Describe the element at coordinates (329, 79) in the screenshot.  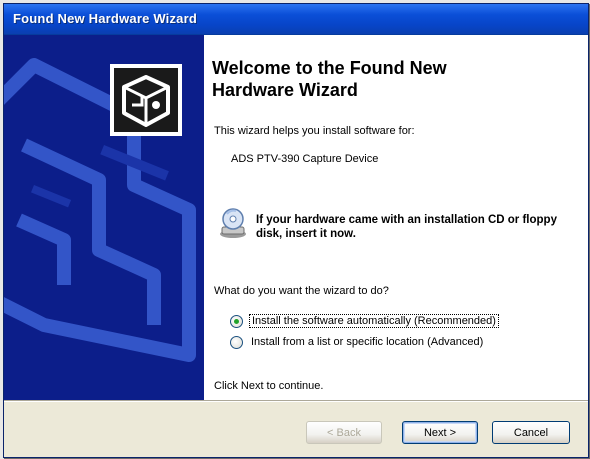
I see `page-title: Welcome to the Found New Hardware Wizard` at that location.